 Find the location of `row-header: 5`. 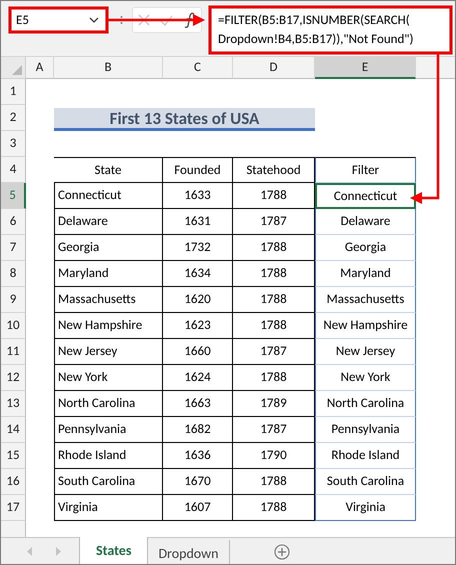

row-header: 5 is located at coordinates (13, 196).